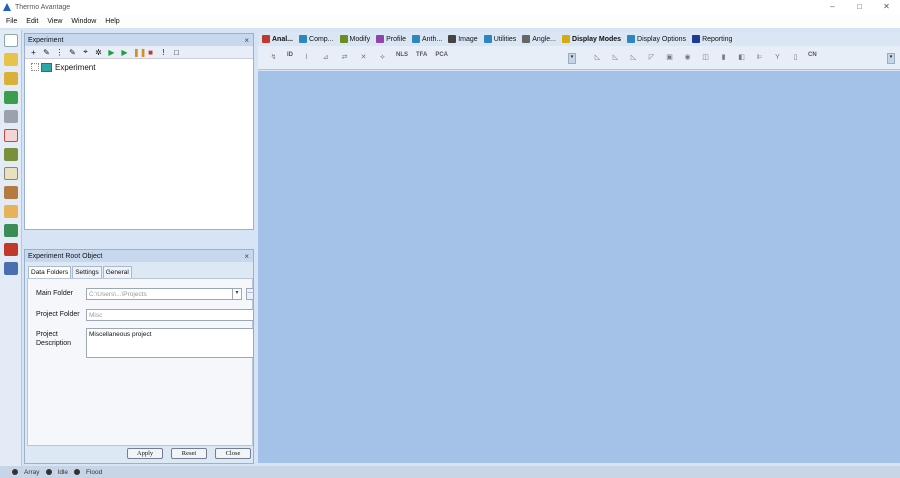  What do you see at coordinates (597, 57) in the screenshot?
I see `display-tool-1-icon: ◺` at bounding box center [597, 57].